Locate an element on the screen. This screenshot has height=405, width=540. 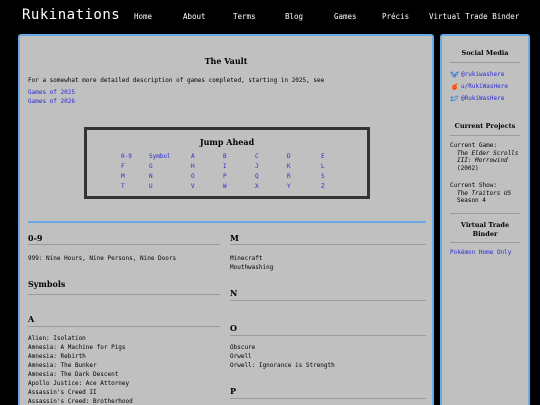
section-heading-m: M is located at coordinates (234, 238).